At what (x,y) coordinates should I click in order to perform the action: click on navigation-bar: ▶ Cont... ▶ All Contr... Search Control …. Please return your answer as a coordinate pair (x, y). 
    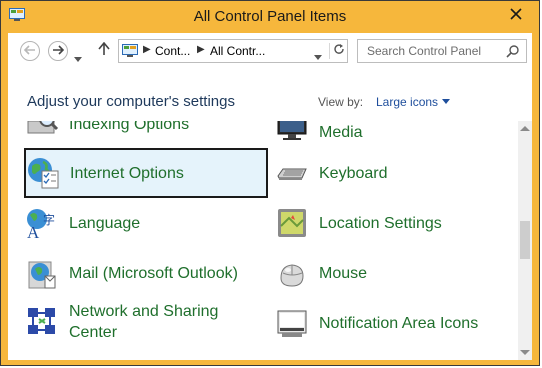
    Looking at the image, I should click on (270, 51).